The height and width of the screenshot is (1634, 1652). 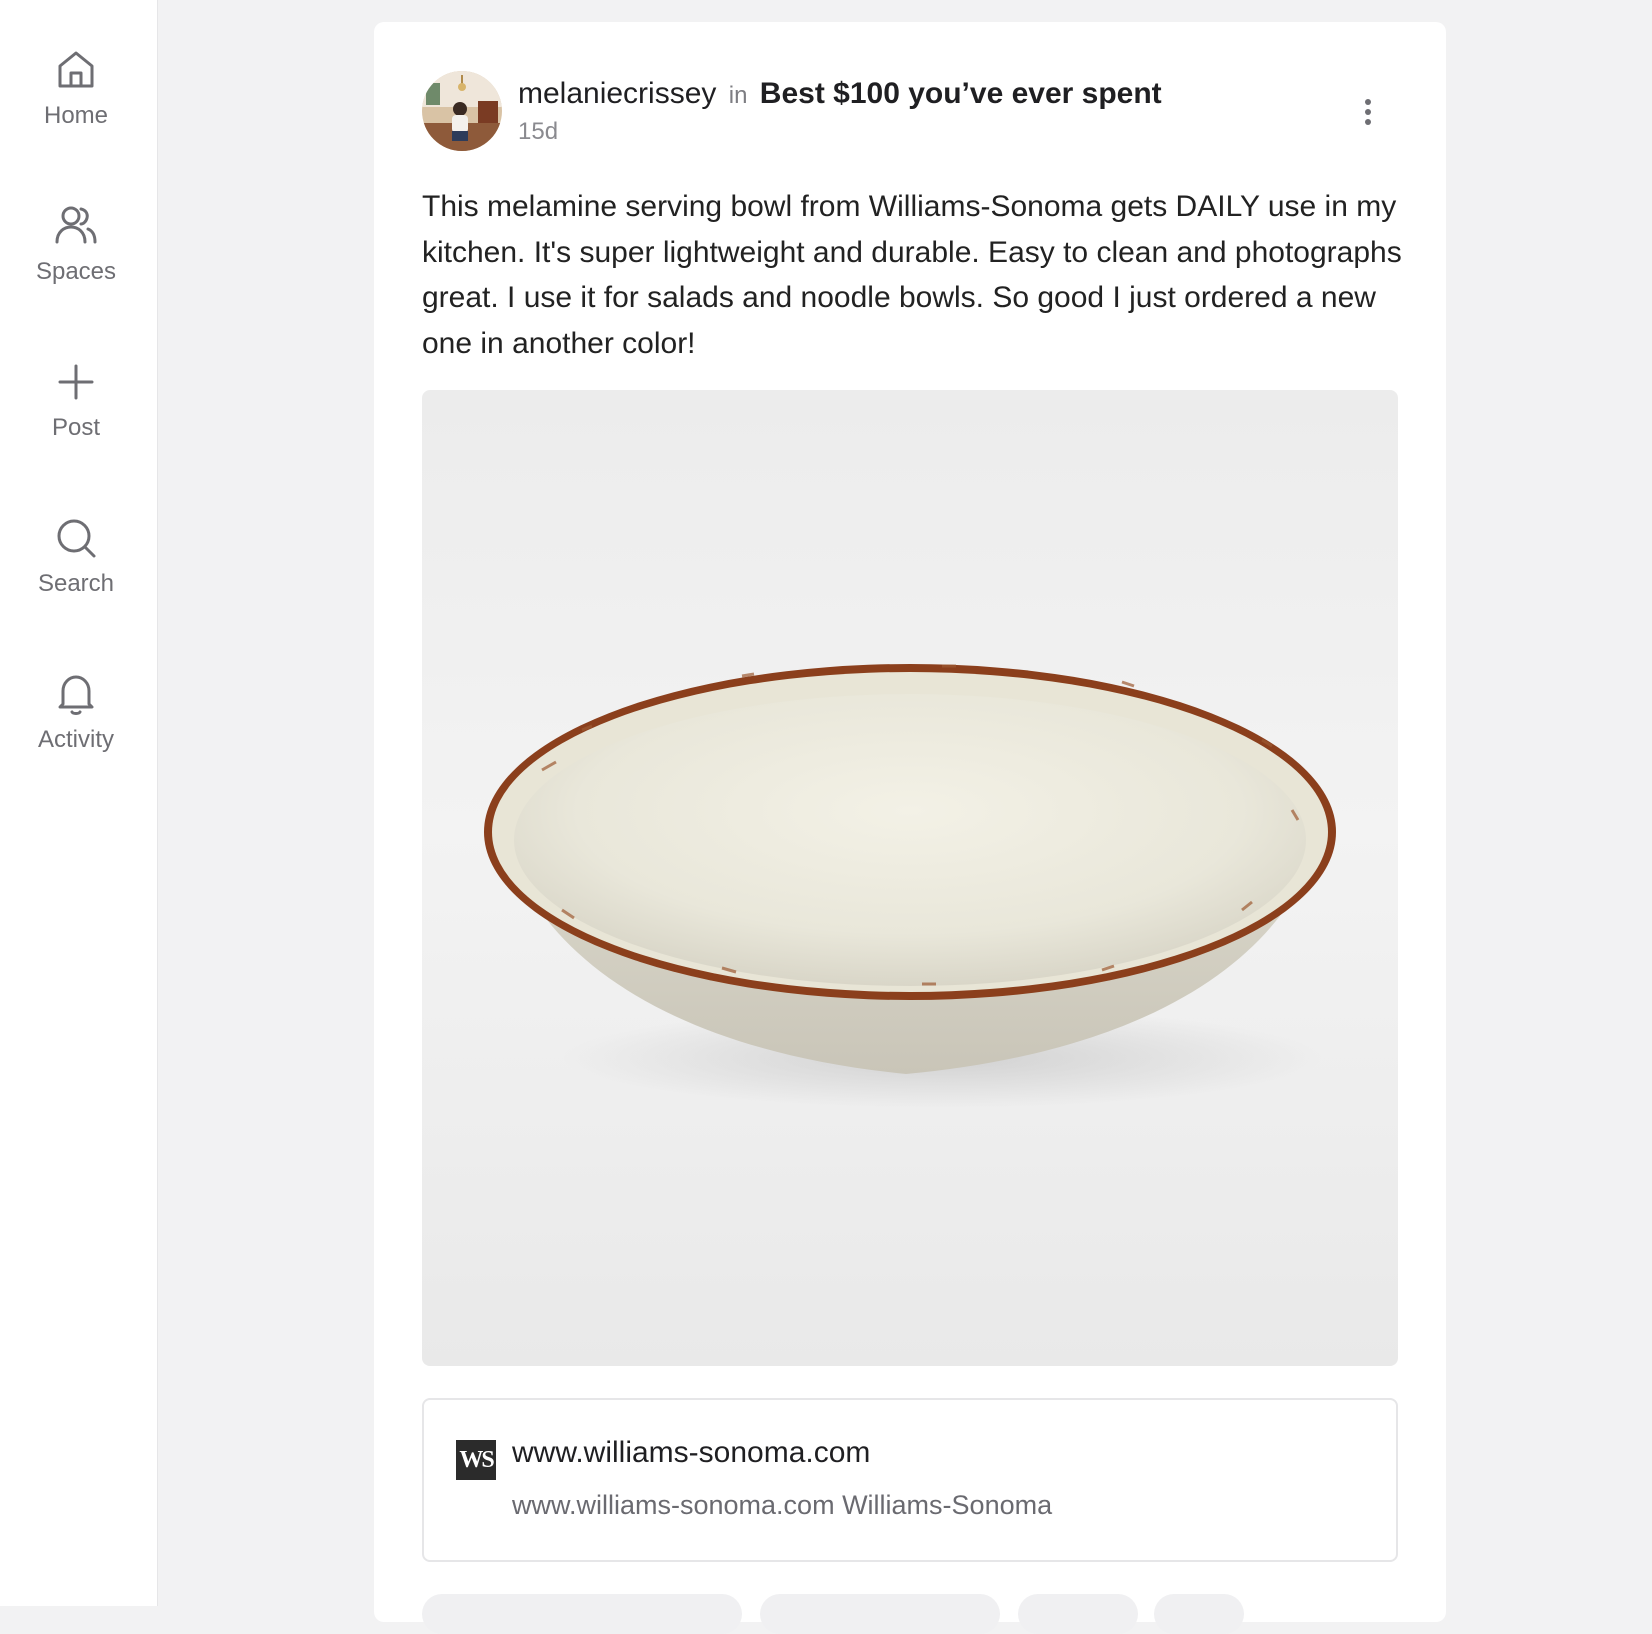 I want to click on plus-icon, so click(x=76, y=382).